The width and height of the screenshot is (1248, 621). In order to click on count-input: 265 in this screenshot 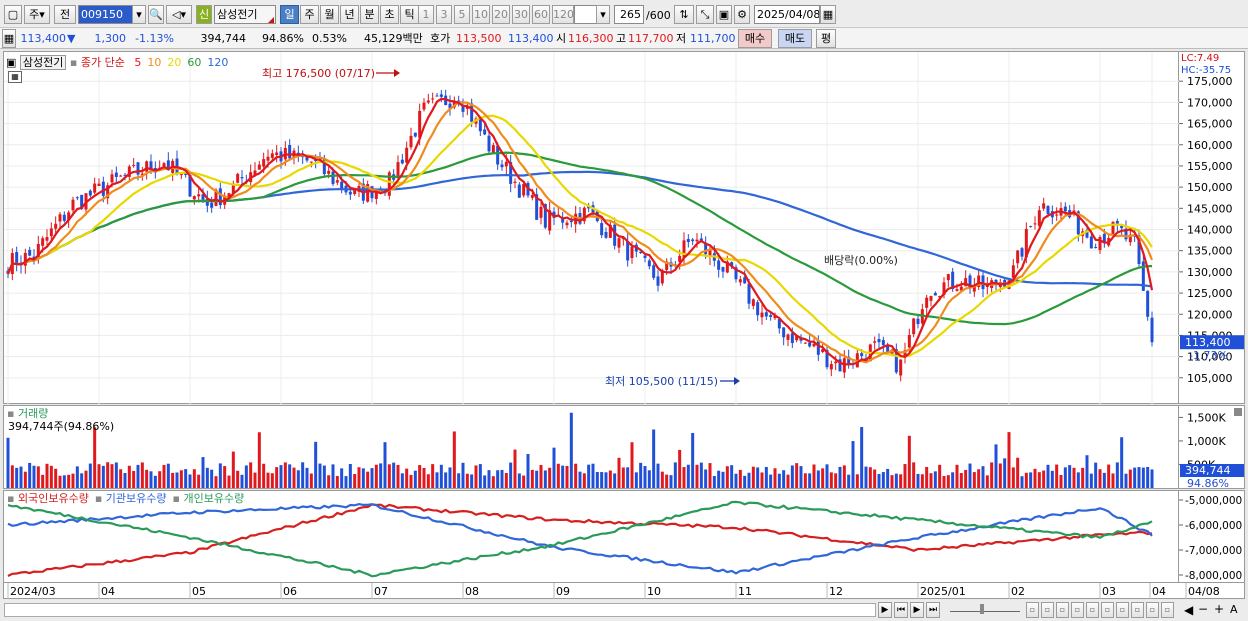, I will do `click(629, 14)`.